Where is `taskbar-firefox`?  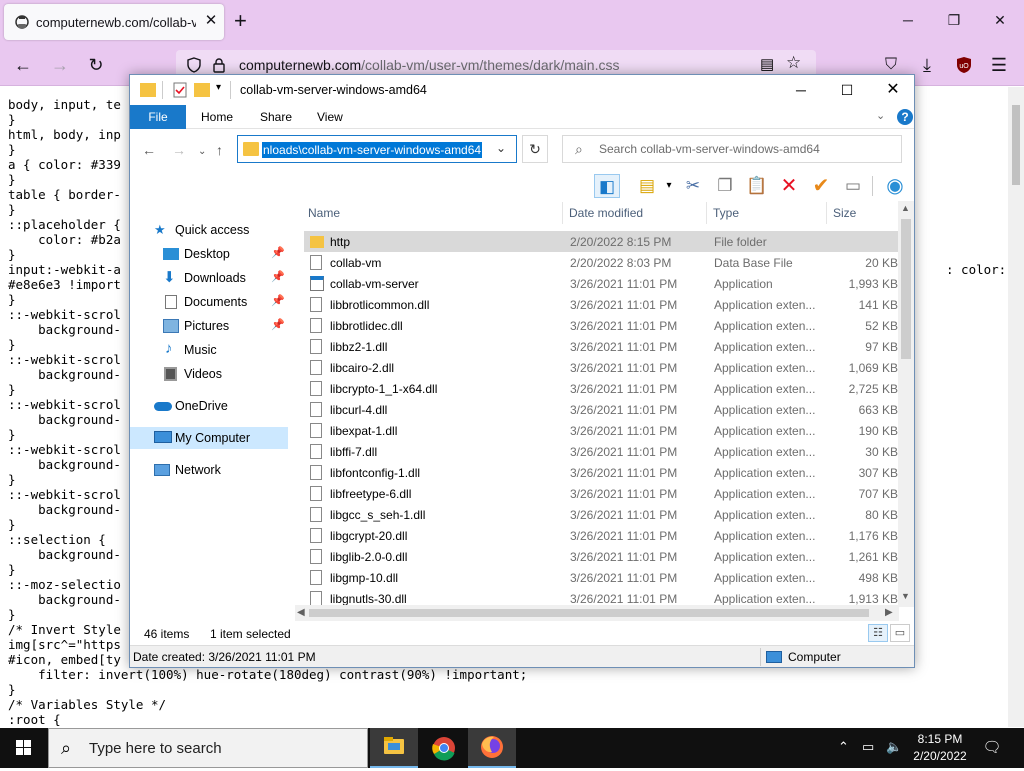 taskbar-firefox is located at coordinates (492, 748).